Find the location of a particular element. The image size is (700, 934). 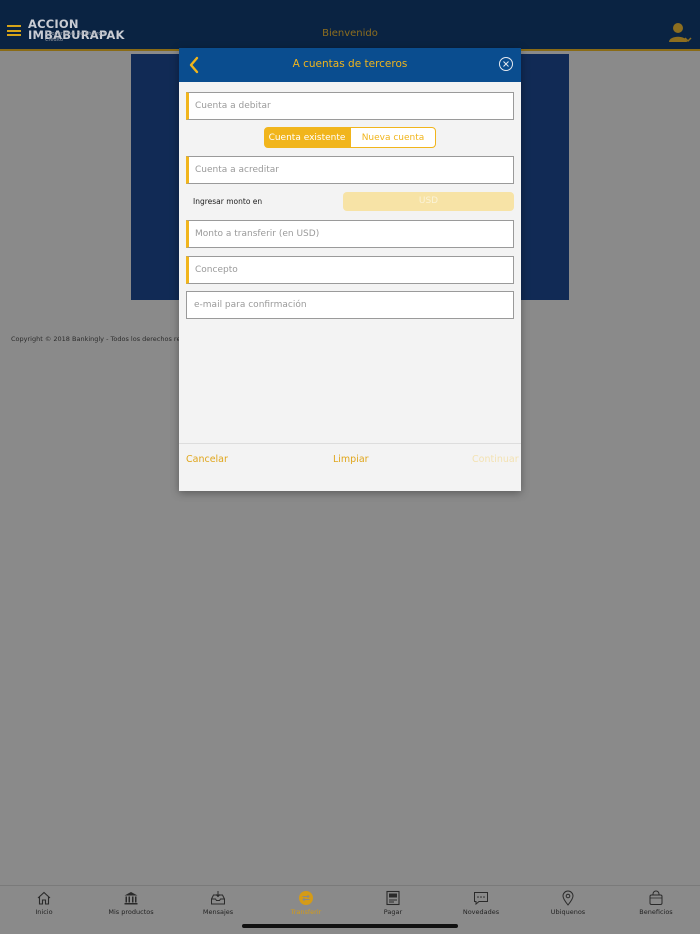

concept-placeholder: Concepto is located at coordinates (216, 270).